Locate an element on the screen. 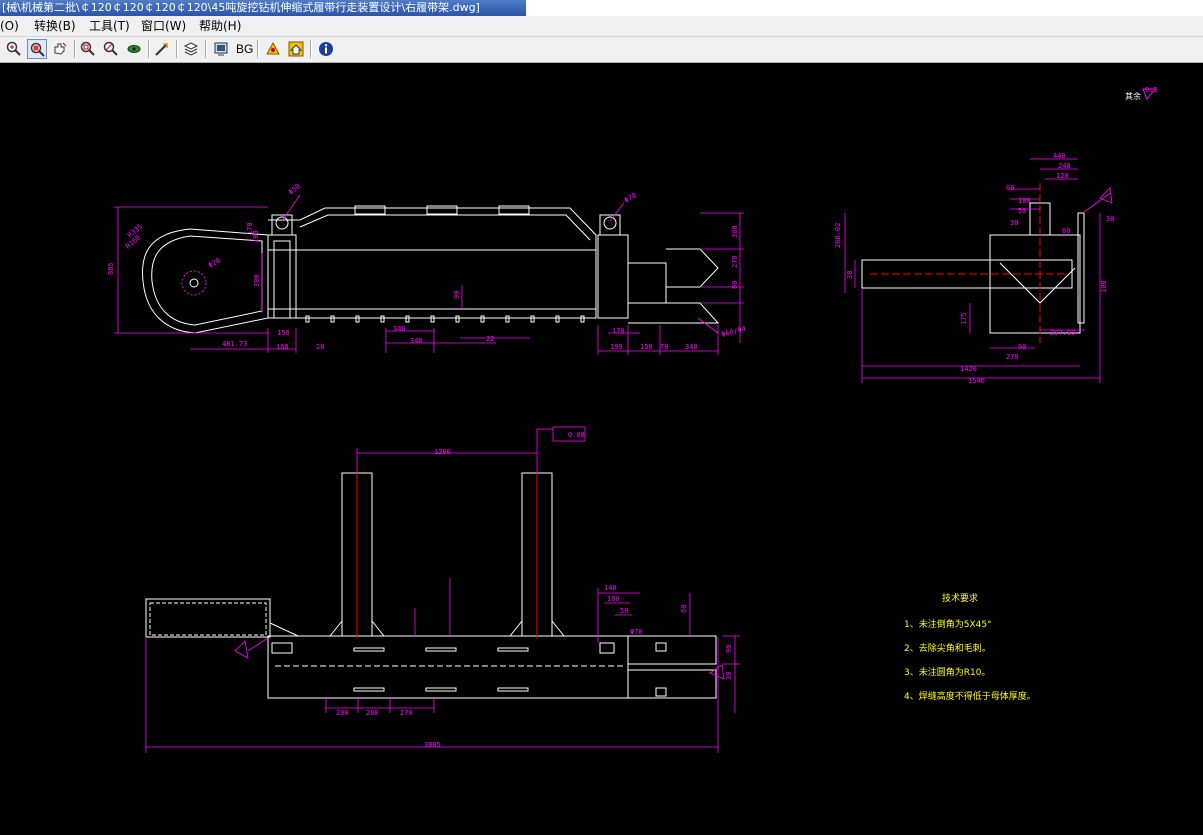 The width and height of the screenshot is (1203, 835). left-column-inner is located at coordinates (282, 279).